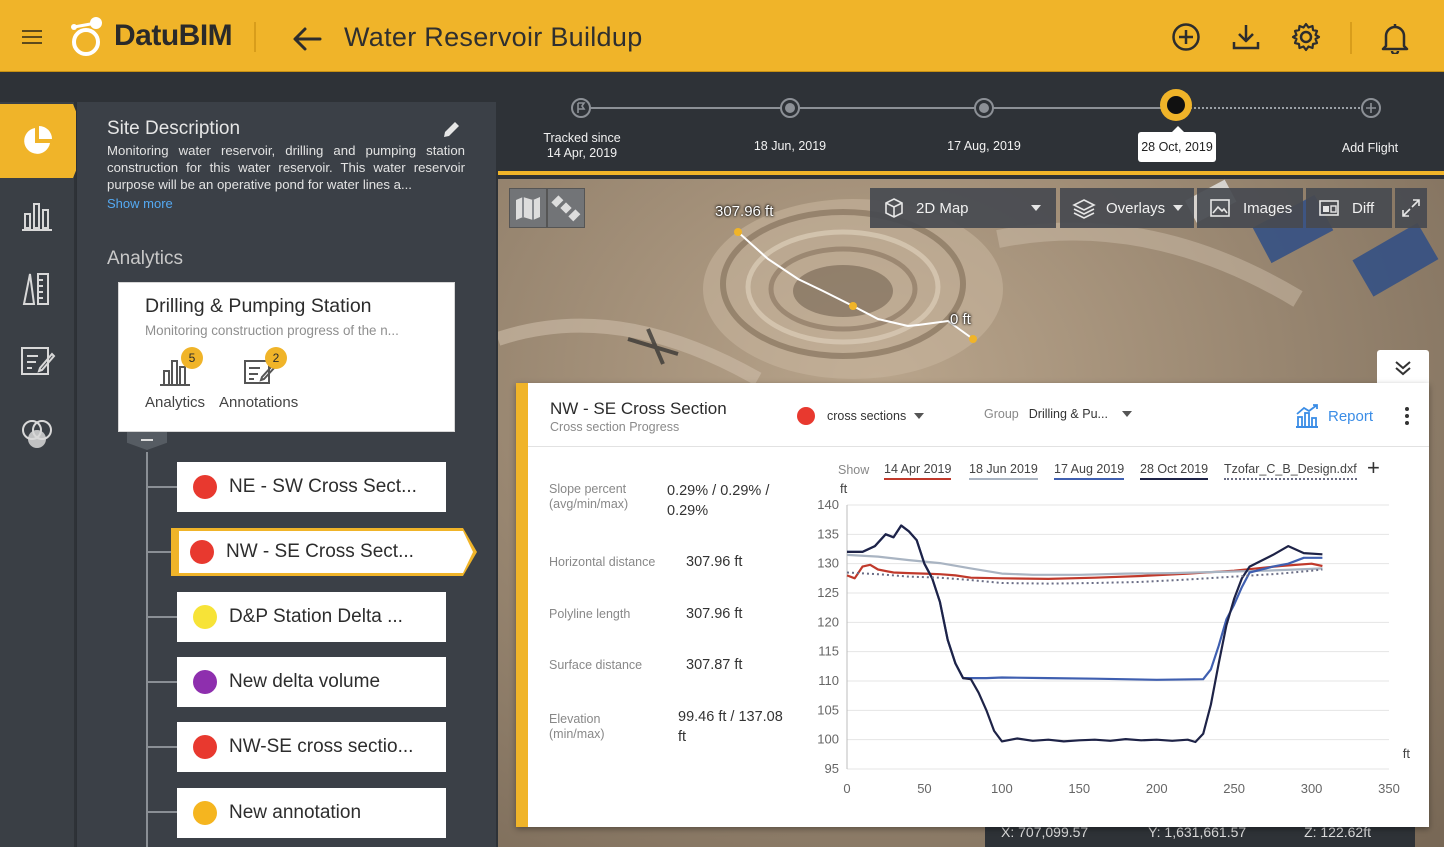 The height and width of the screenshot is (847, 1444). I want to click on rail-item-dashboard-active, so click(44, 141).